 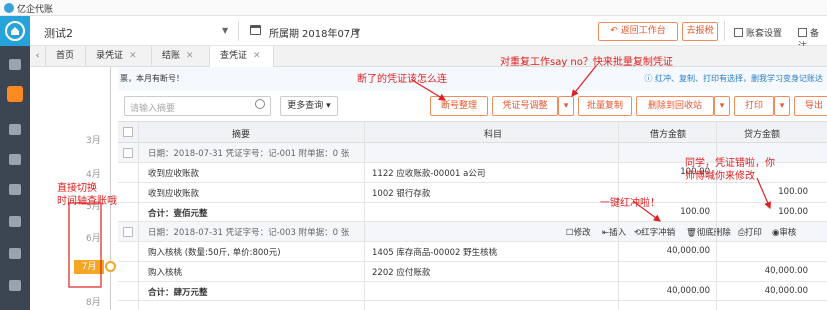 What do you see at coordinates (402, 79) in the screenshot?
I see `annotation-renumber: 断了的凭证该怎么连` at bounding box center [402, 79].